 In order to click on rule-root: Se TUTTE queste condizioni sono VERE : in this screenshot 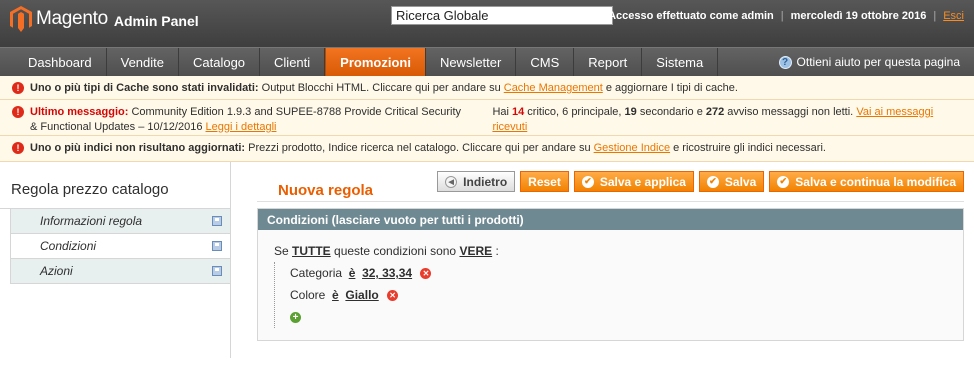, I will do `click(610, 251)`.